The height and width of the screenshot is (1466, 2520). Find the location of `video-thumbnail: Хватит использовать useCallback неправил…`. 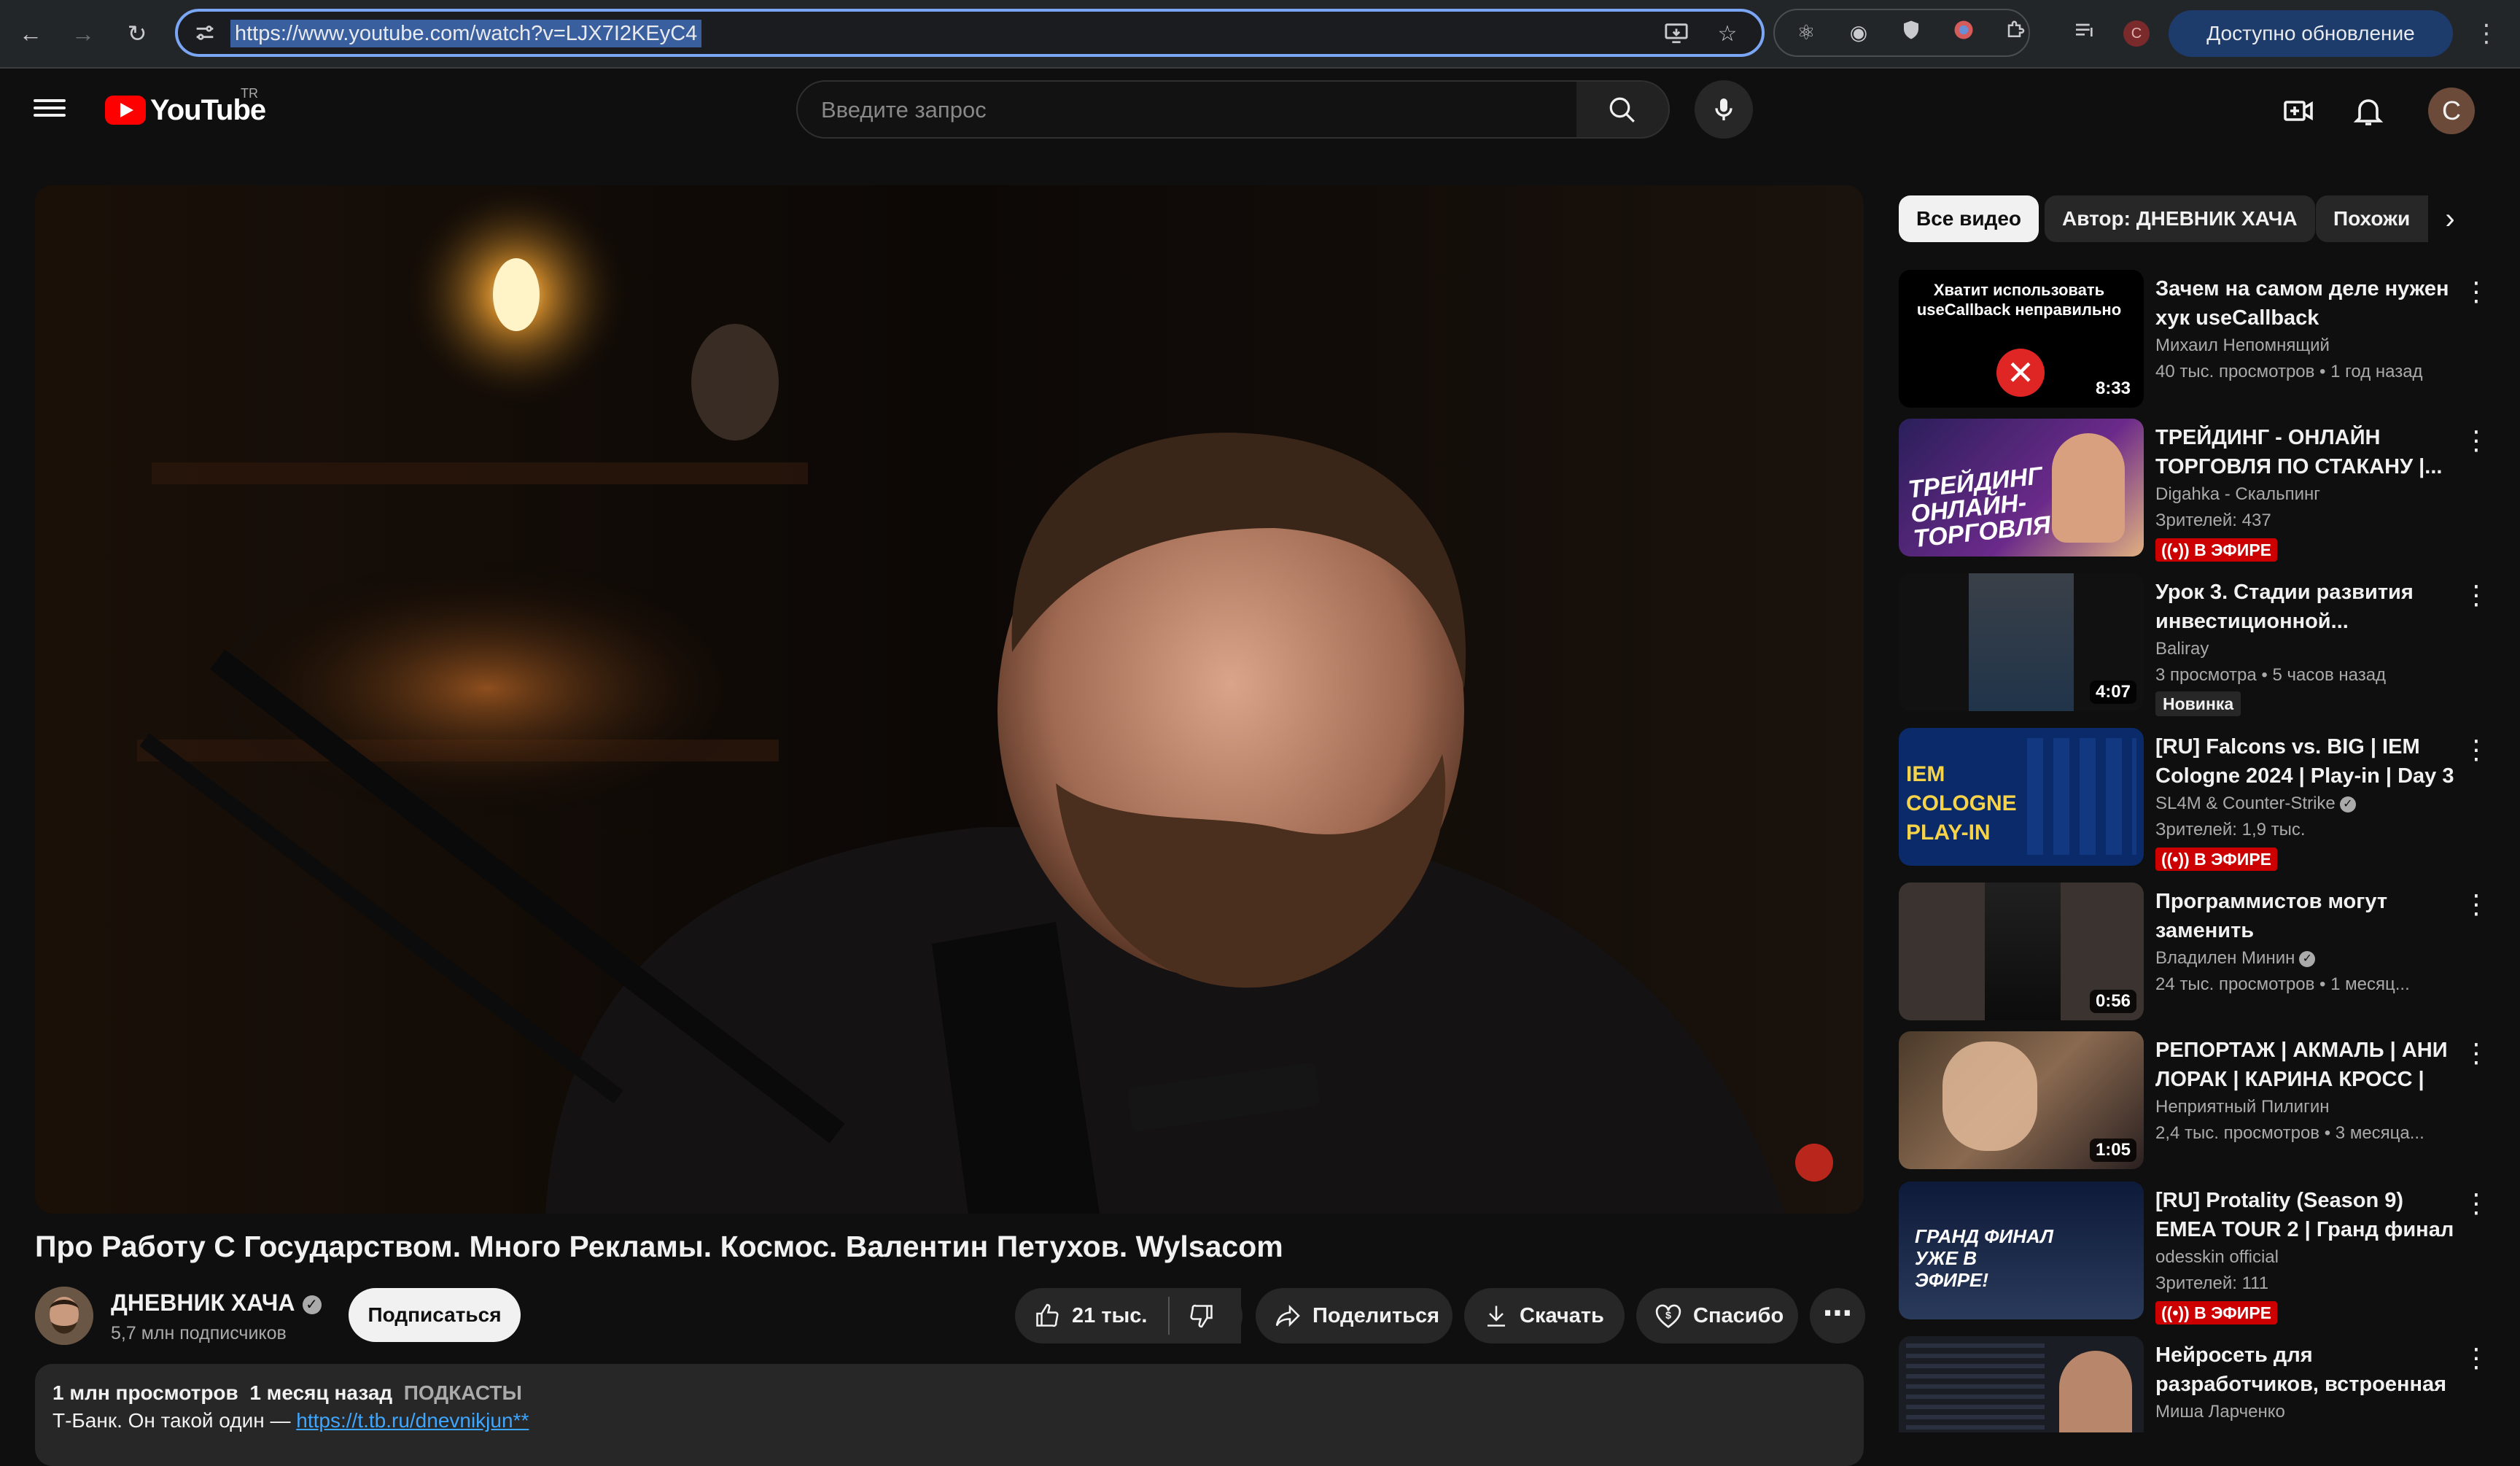

video-thumbnail: Хватит использовать useCallback неправил… is located at coordinates (2021, 339).